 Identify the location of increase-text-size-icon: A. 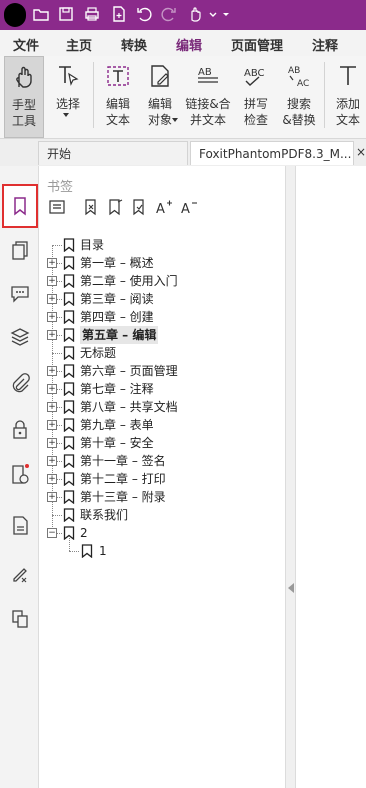
(164, 207).